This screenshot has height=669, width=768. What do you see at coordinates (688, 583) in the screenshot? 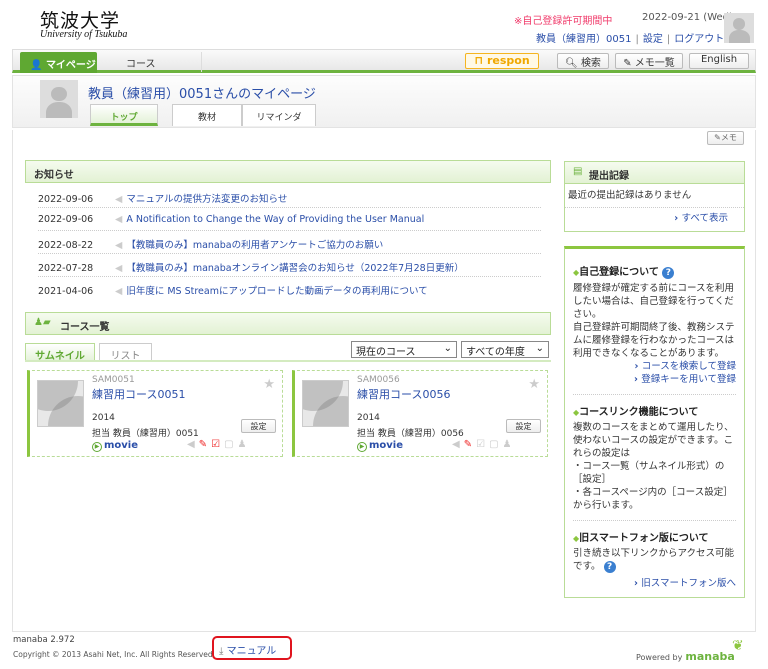
I see `old-smartphone-link: 旧スマートフォン版へ` at bounding box center [688, 583].